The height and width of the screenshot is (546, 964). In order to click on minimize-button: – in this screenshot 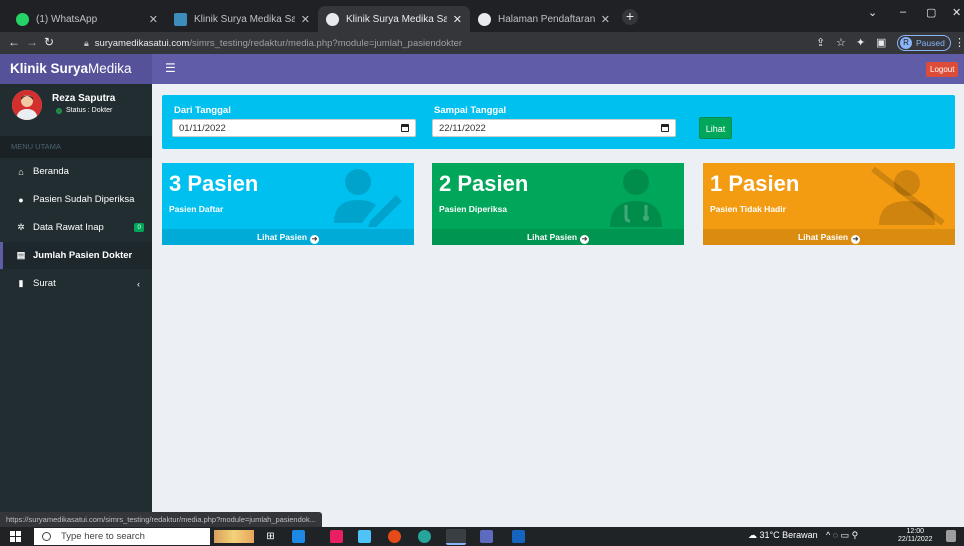, I will do `click(903, 12)`.